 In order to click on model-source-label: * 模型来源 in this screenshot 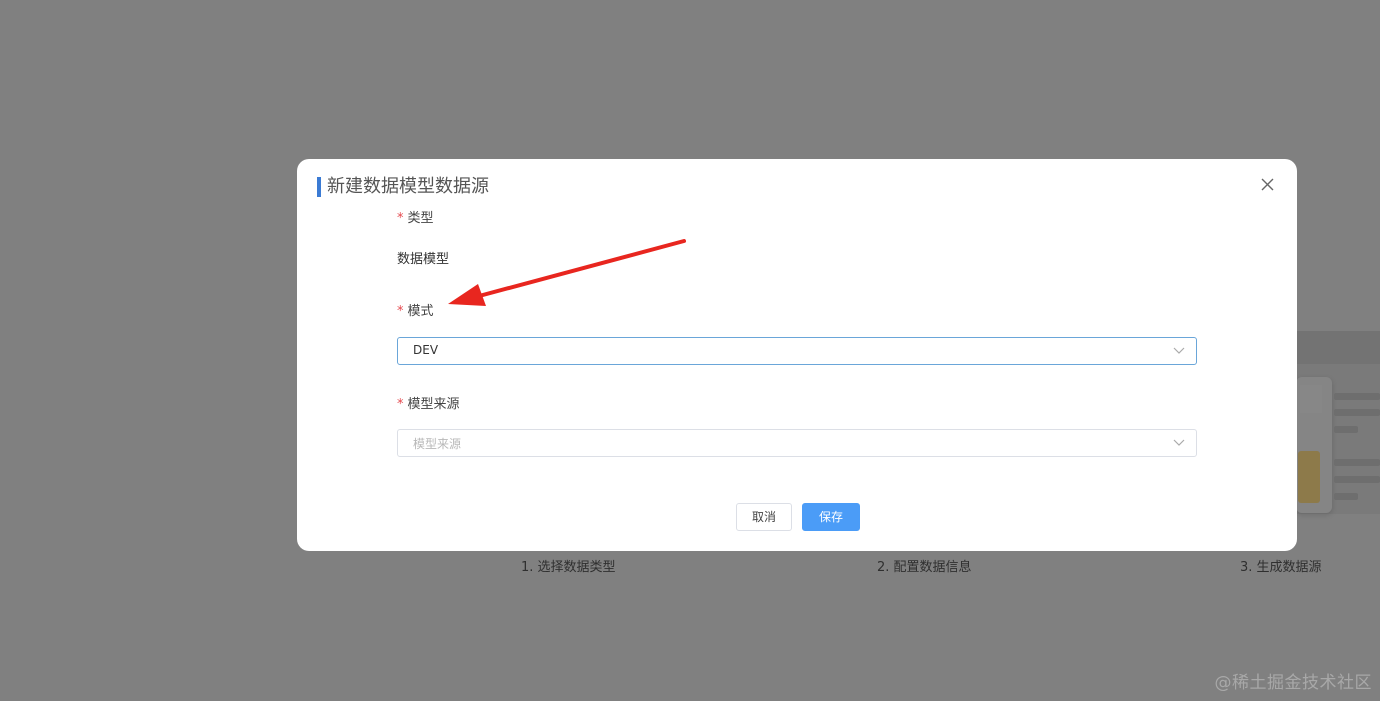, I will do `click(428, 405)`.